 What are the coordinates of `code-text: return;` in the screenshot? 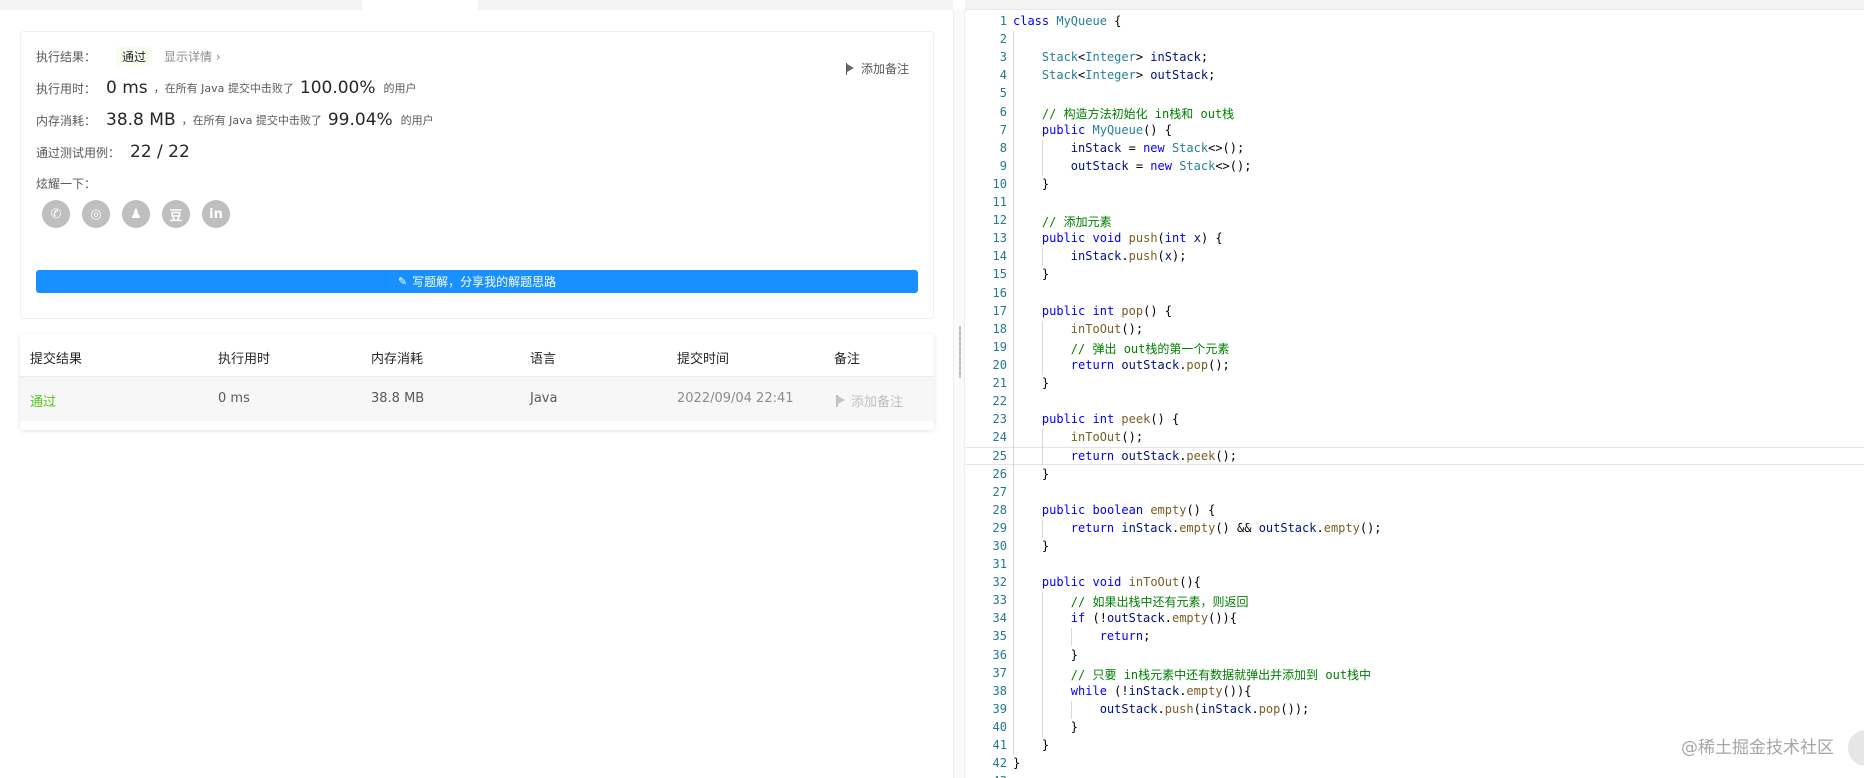 It's located at (1082, 636).